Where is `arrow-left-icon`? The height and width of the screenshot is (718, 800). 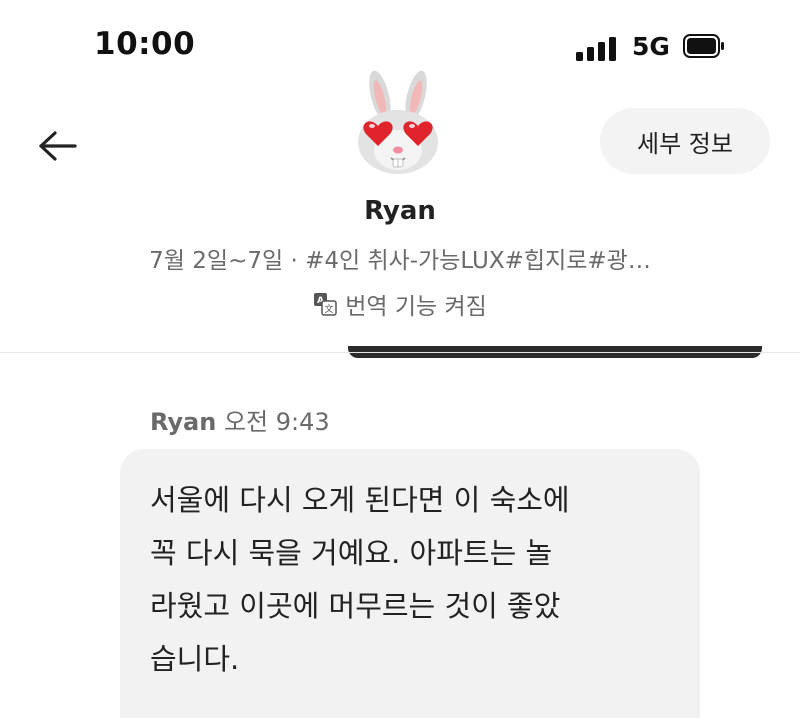
arrow-left-icon is located at coordinates (58, 146).